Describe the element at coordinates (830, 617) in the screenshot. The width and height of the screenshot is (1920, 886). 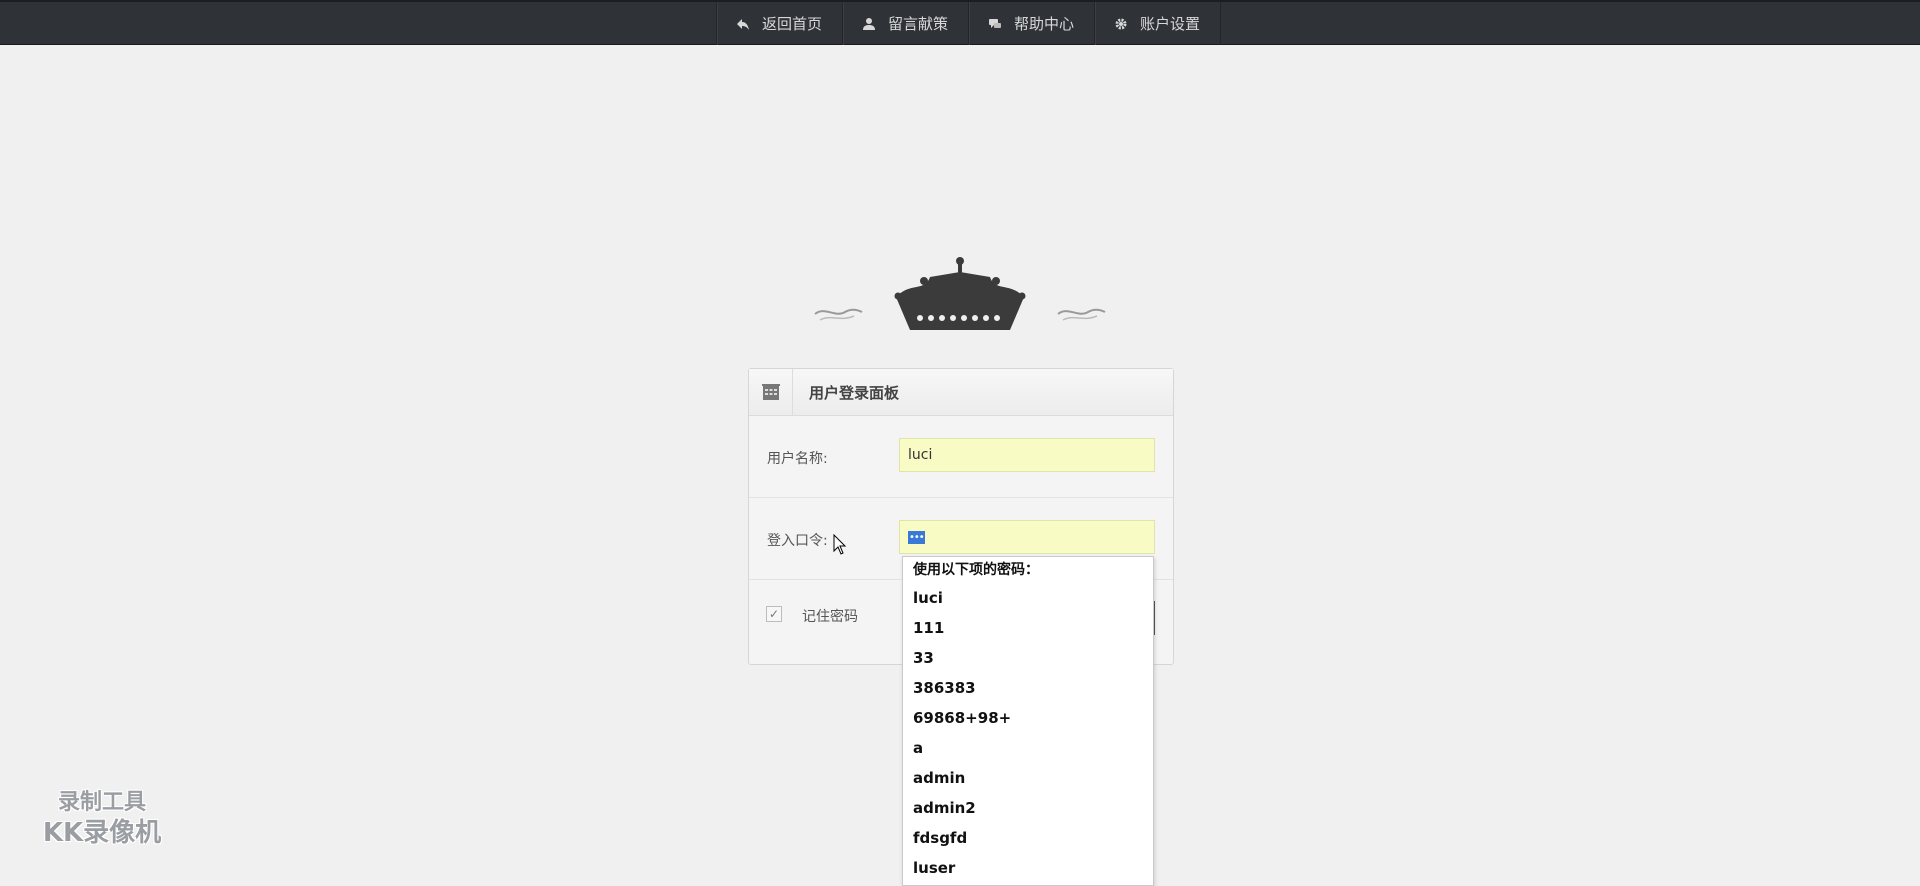
I see `remember-label: 记住密码` at that location.